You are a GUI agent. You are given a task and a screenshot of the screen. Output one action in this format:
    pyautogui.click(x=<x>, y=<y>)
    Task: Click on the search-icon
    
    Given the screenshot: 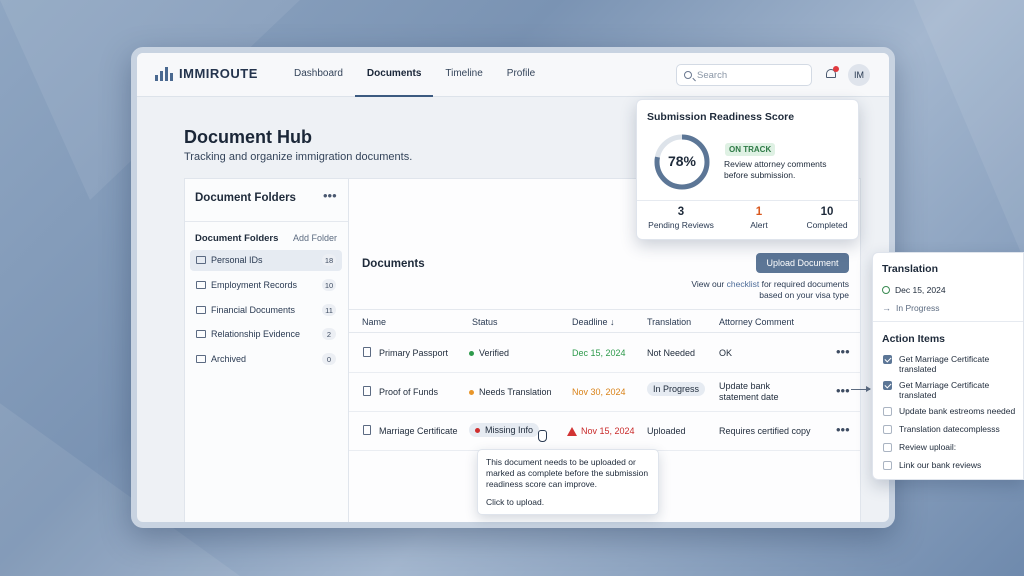 What is the action you would take?
    pyautogui.click(x=688, y=75)
    